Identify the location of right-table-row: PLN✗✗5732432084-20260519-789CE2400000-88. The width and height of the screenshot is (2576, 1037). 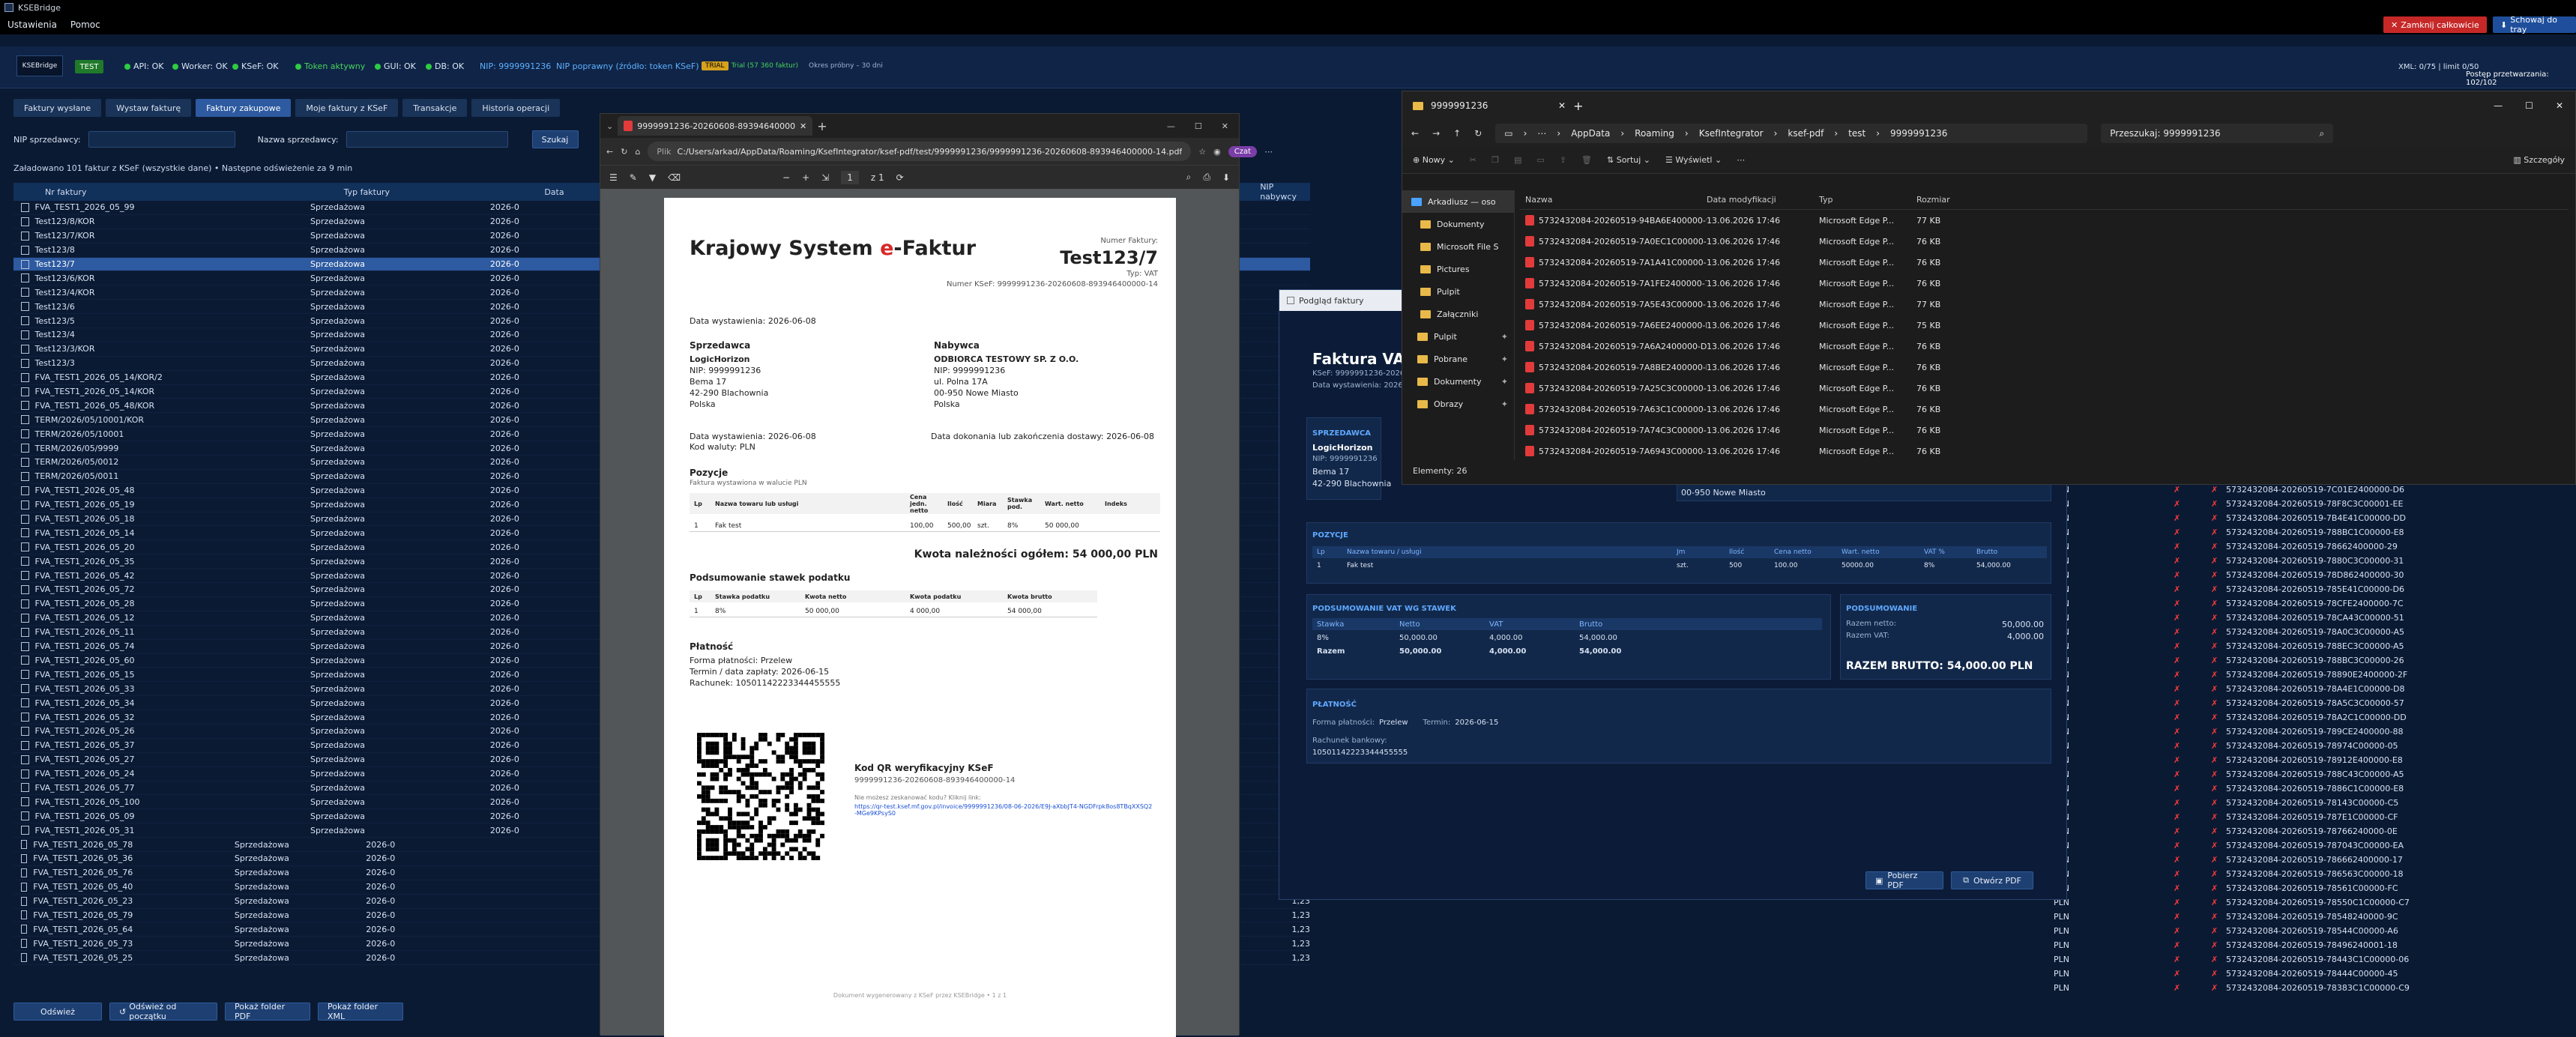
(2312, 732).